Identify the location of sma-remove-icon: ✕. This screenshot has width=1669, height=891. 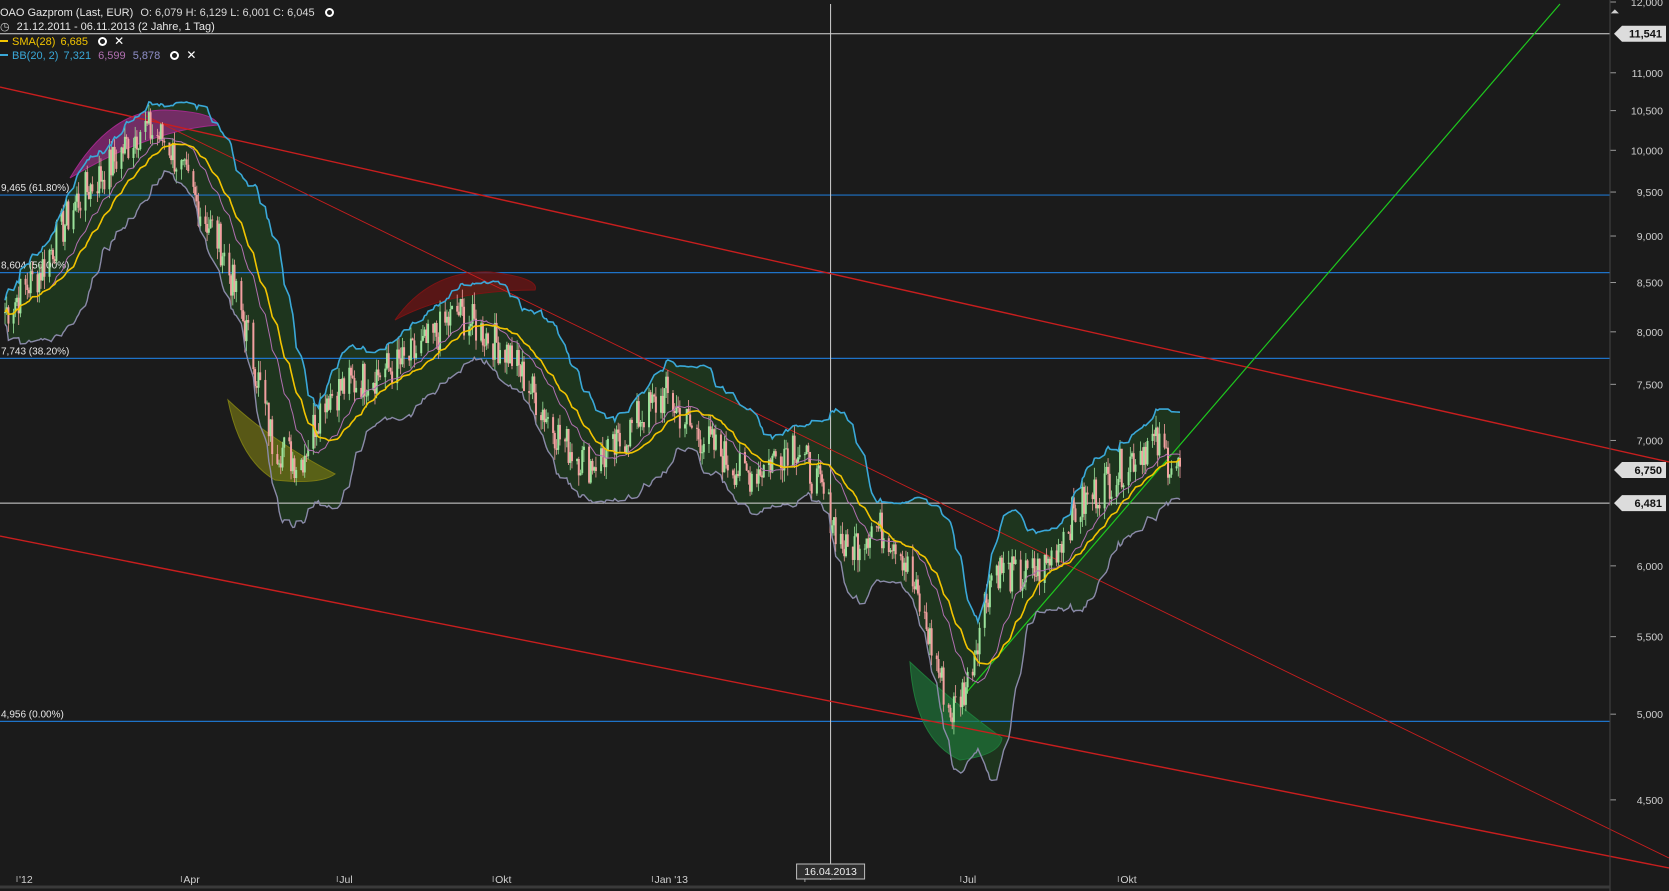
(119, 41).